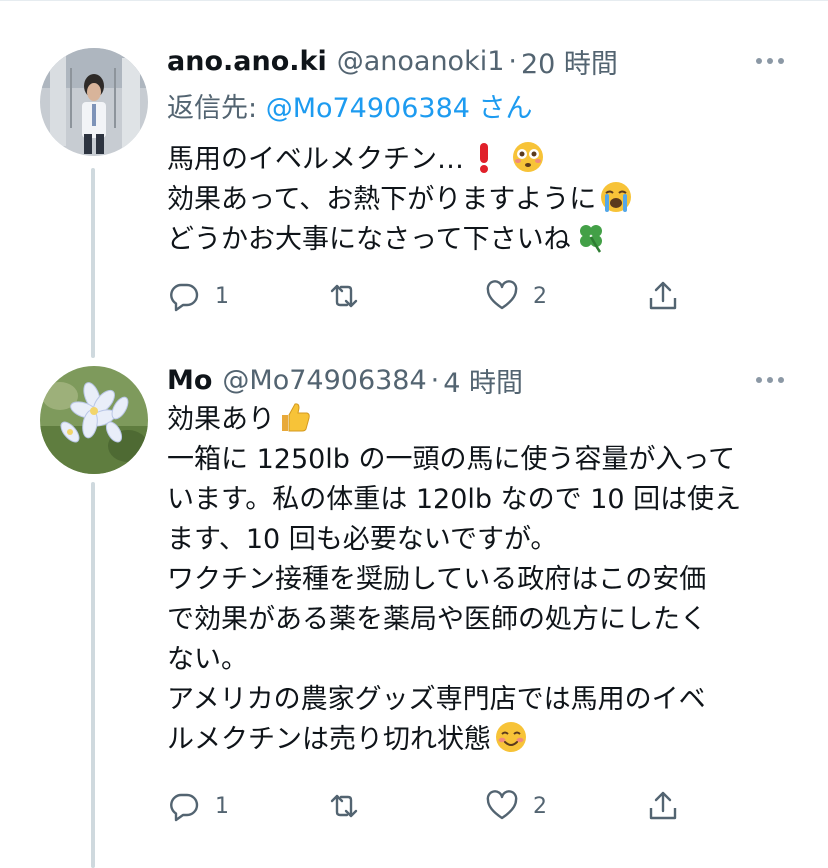 This screenshot has width=828, height=868. Describe the element at coordinates (207, 659) in the screenshot. I see `tweet-line: ない。` at that location.